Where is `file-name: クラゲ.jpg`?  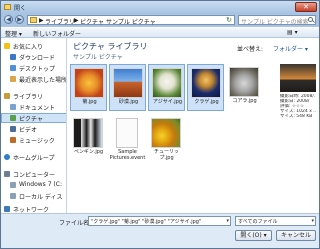
file-name: クラゲ.jpg is located at coordinates (206, 102).